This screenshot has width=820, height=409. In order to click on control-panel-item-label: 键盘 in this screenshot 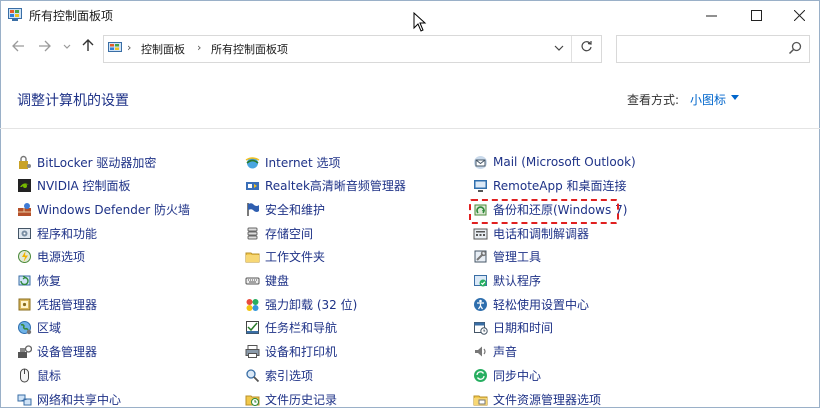, I will do `click(277, 281)`.